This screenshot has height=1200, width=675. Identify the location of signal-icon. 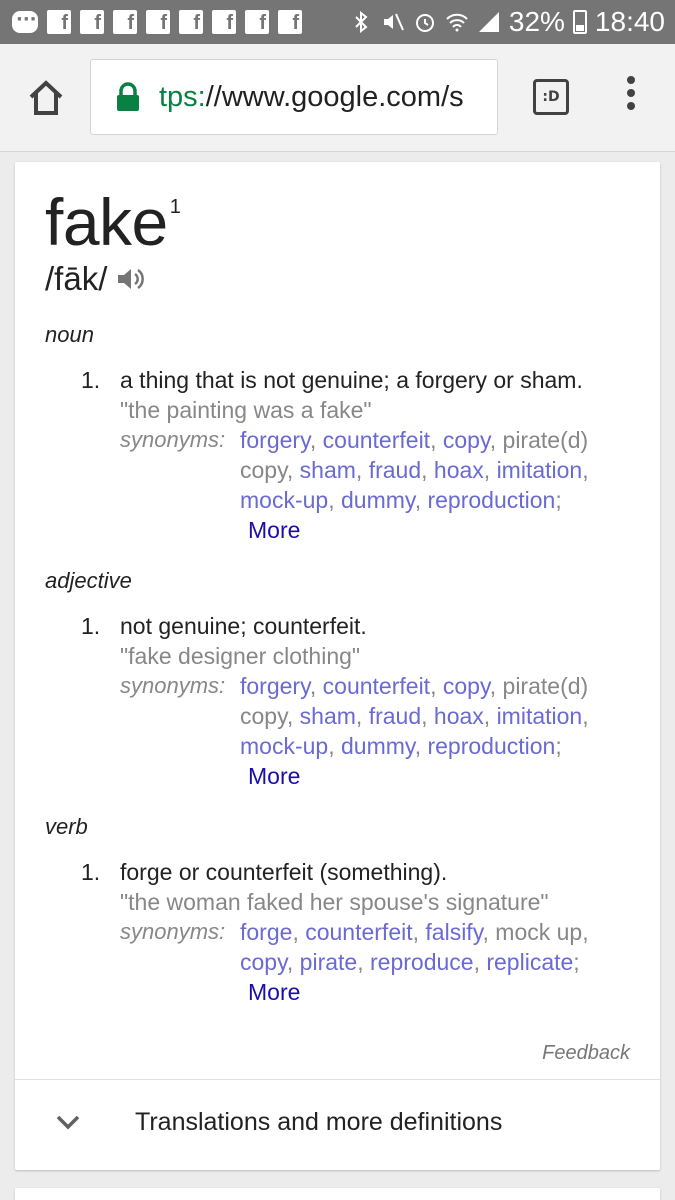
(488, 22).